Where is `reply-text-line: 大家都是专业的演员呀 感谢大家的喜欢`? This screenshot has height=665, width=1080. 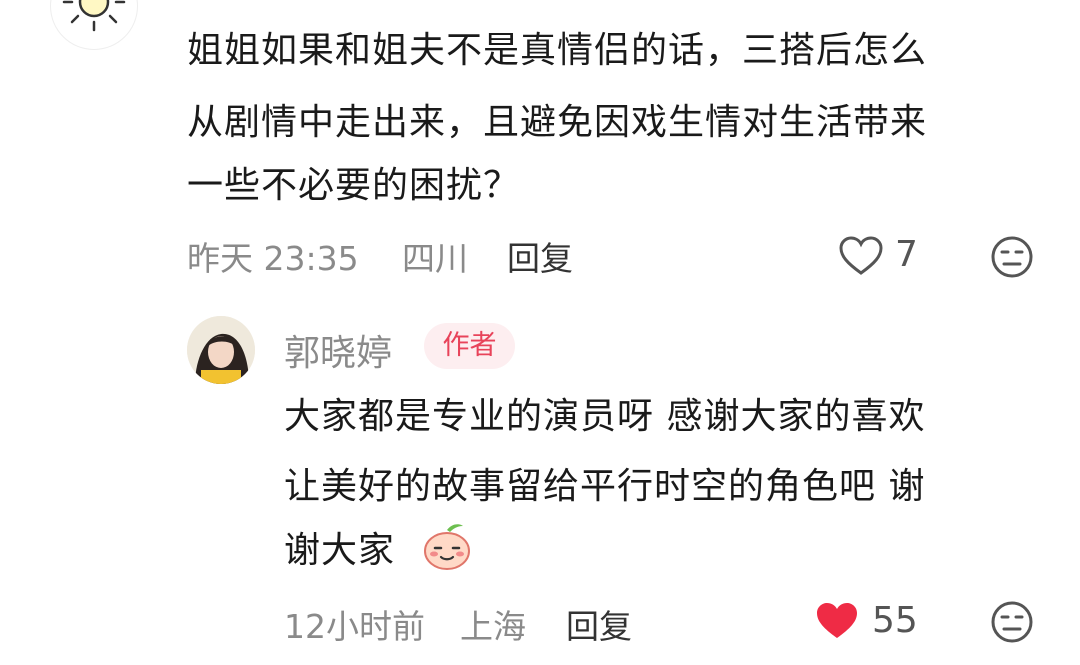
reply-text-line: 大家都是专业的演员呀 感谢大家的喜欢 is located at coordinates (605, 416).